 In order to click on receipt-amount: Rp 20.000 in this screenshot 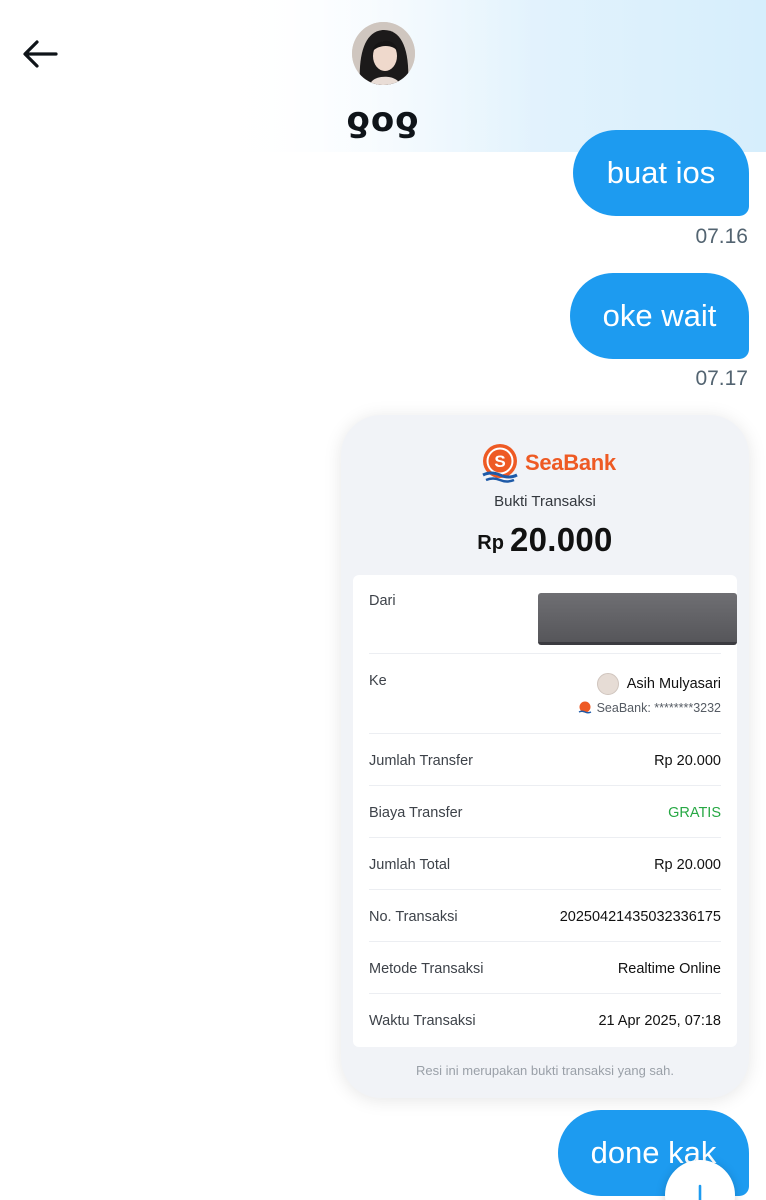, I will do `click(545, 540)`.